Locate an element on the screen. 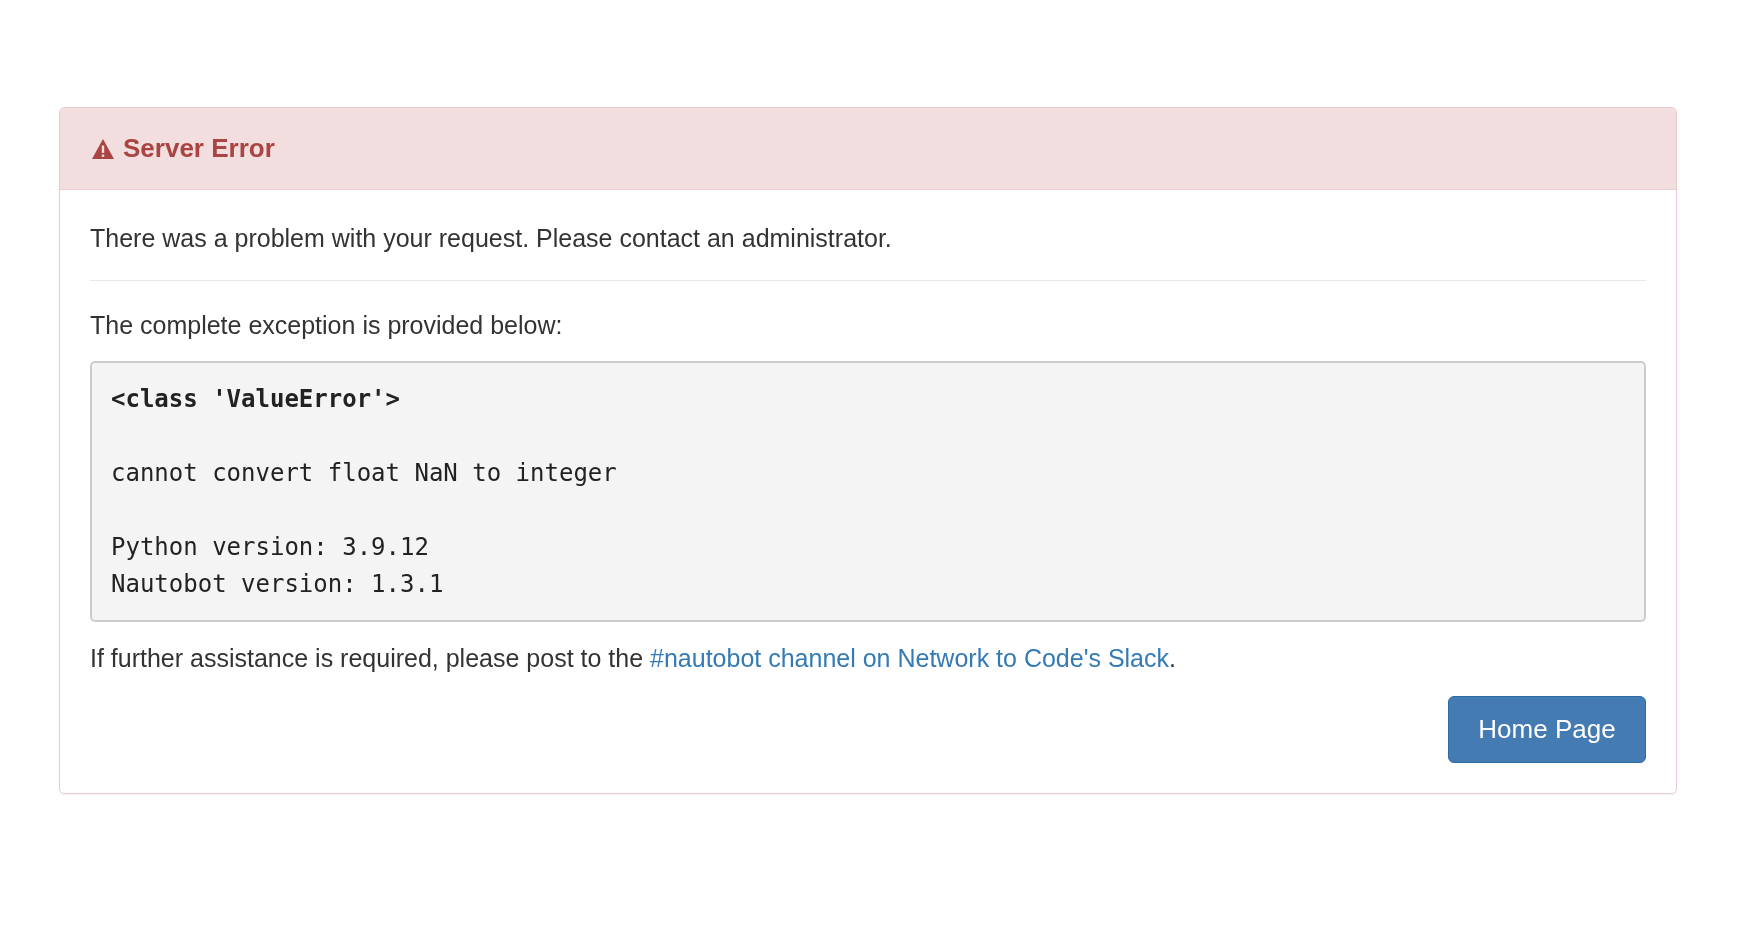 The width and height of the screenshot is (1744, 926). warning-icon is located at coordinates (103, 148).